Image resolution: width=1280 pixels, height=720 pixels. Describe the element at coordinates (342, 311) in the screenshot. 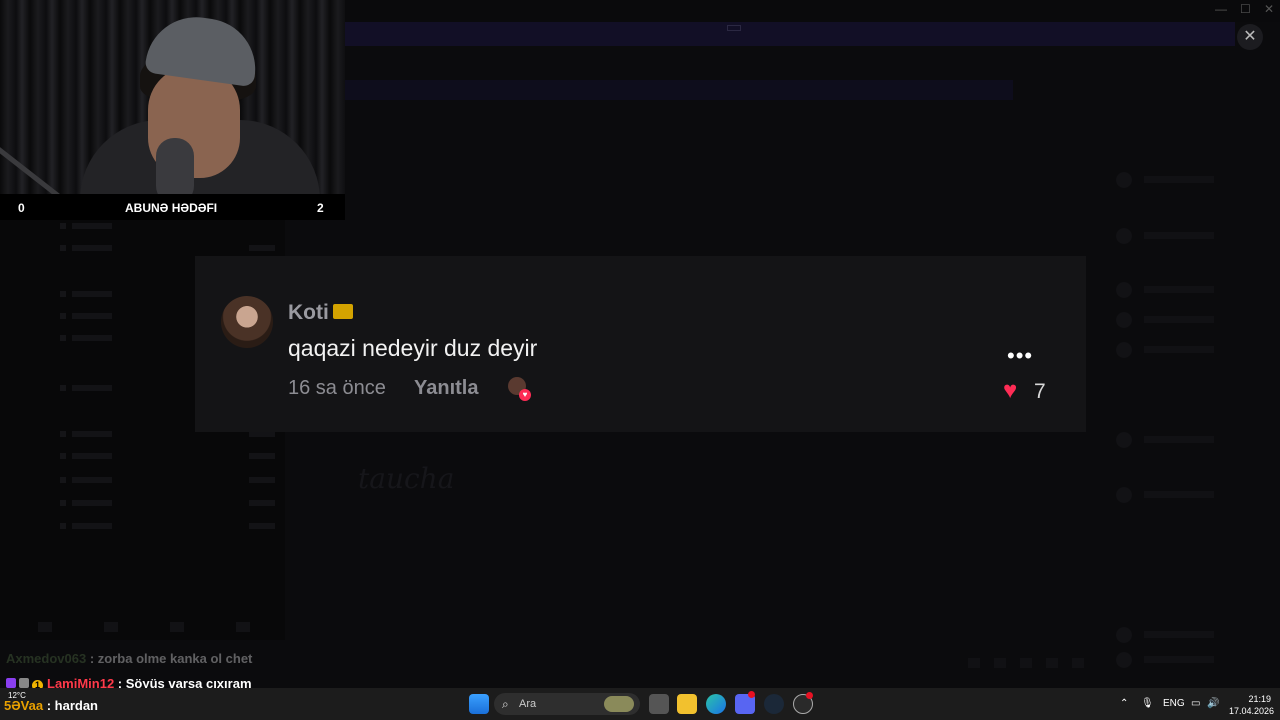

I see `cat-emoji-icon` at that location.